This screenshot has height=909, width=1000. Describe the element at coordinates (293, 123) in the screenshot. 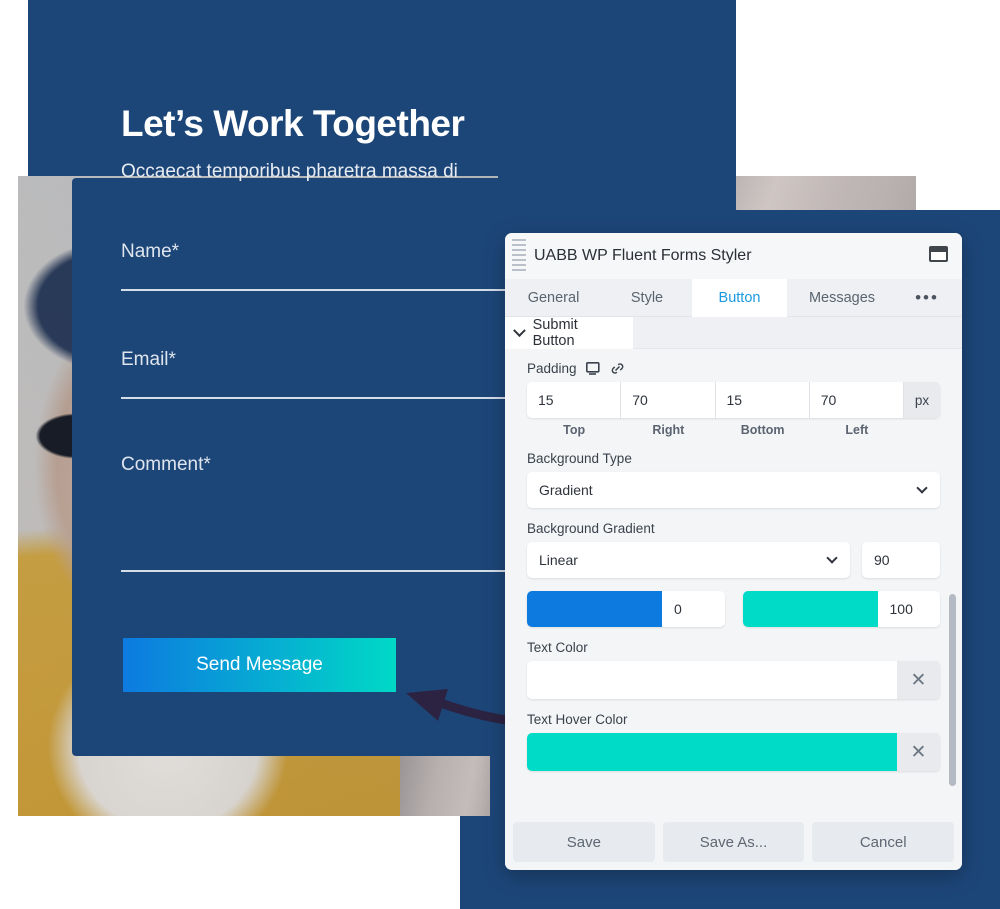

I see `page-title: Let’s Work Together` at that location.